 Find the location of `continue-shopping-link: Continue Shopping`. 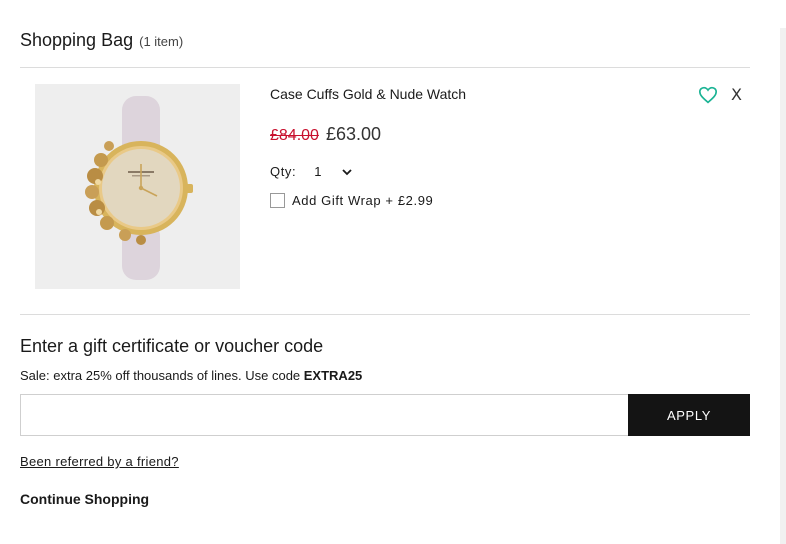

continue-shopping-link: Continue Shopping is located at coordinates (84, 499).